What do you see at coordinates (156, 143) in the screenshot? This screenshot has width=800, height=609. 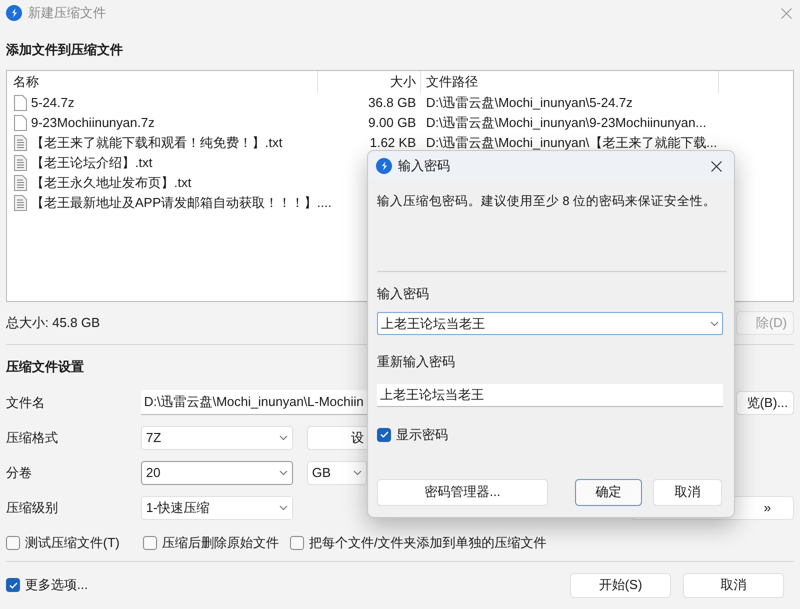 I see `file-name: 【老王来了就能下载和观看！纯免费！】.txt` at bounding box center [156, 143].